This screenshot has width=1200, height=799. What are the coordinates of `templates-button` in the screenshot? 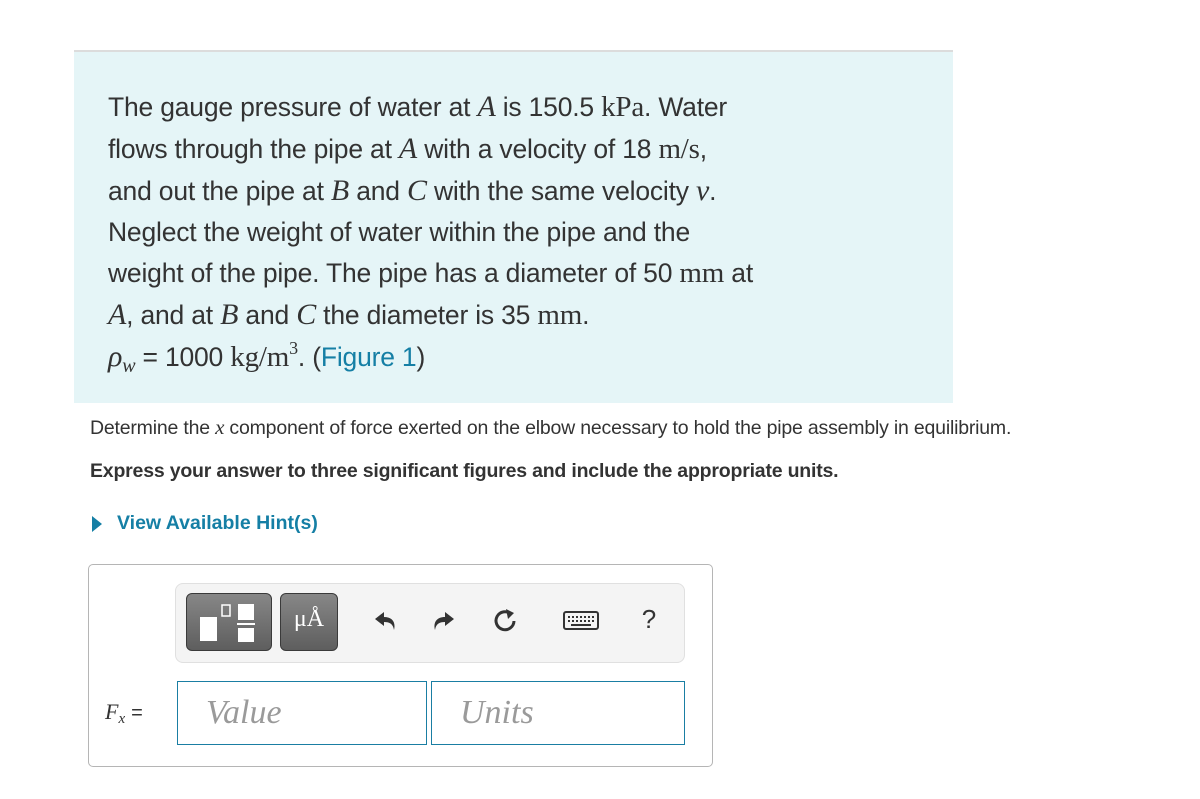 It's located at (229, 622).